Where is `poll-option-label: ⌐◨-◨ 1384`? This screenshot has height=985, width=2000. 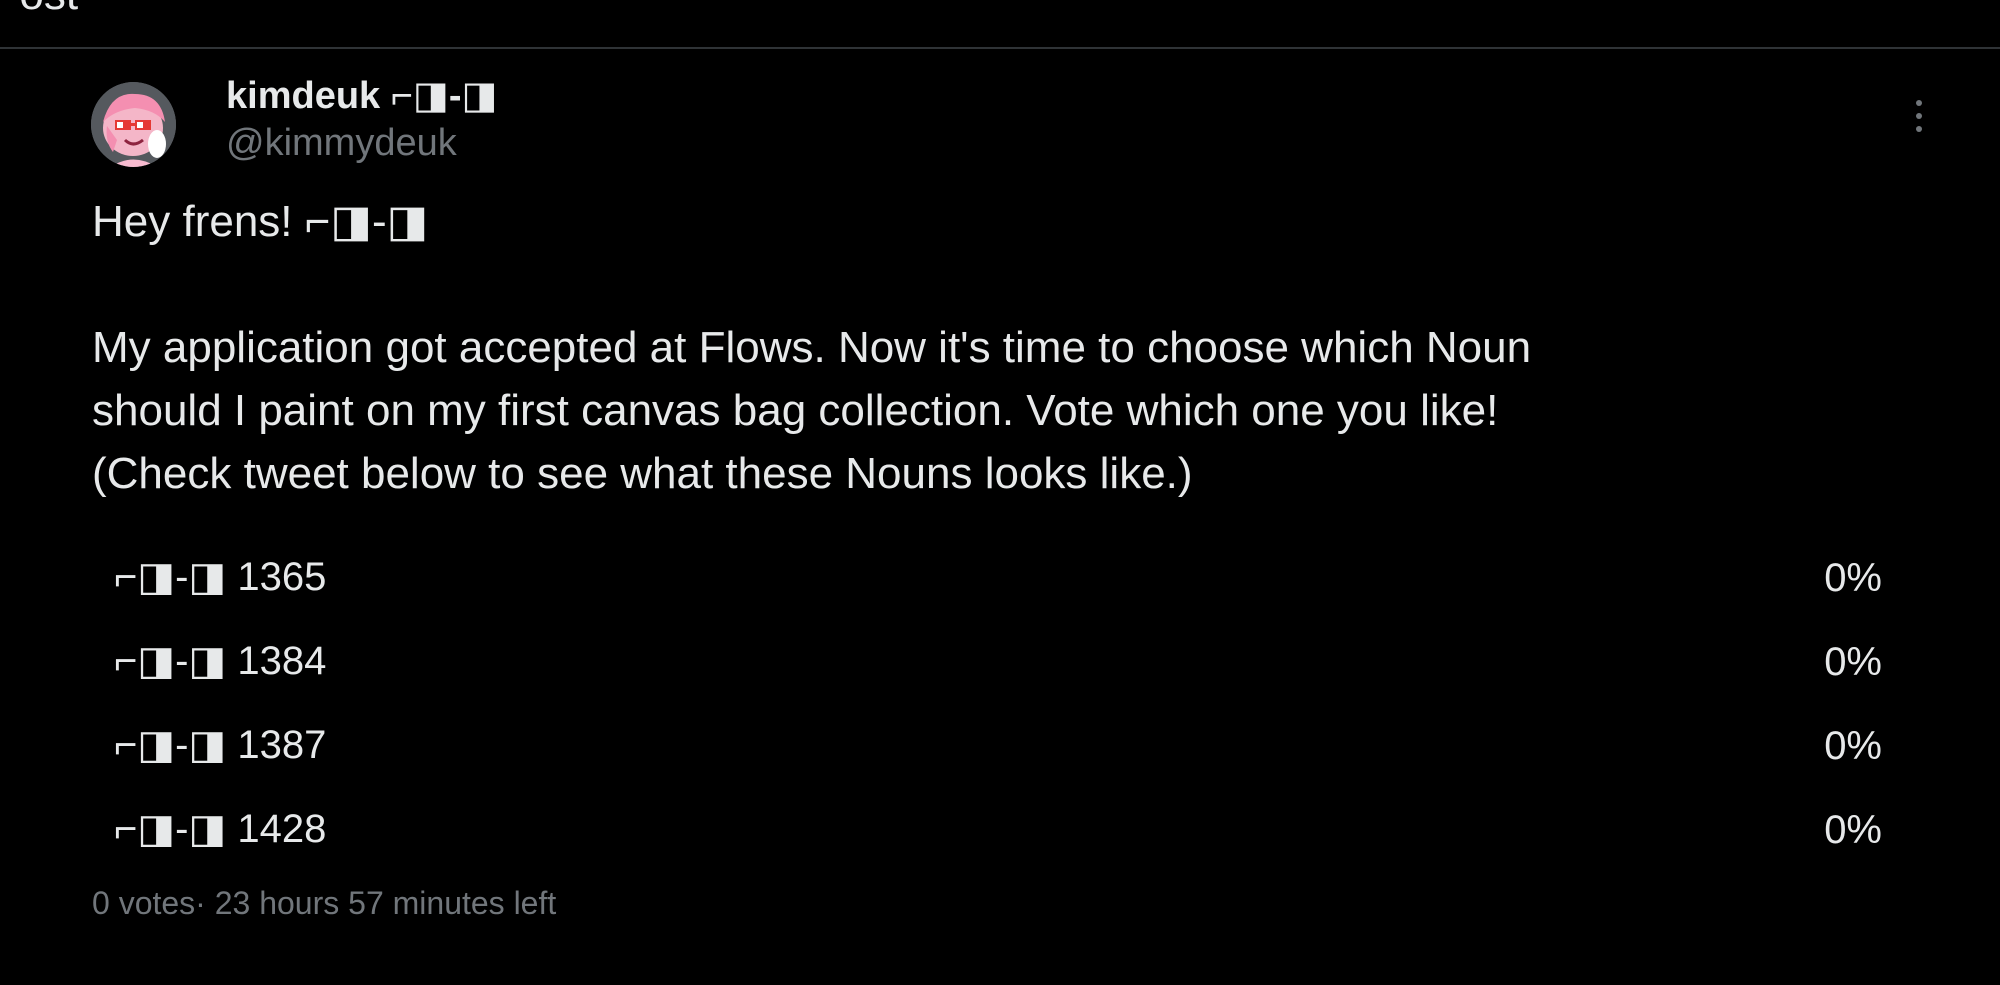 poll-option-label: ⌐◨-◨ 1384 is located at coordinates (220, 661).